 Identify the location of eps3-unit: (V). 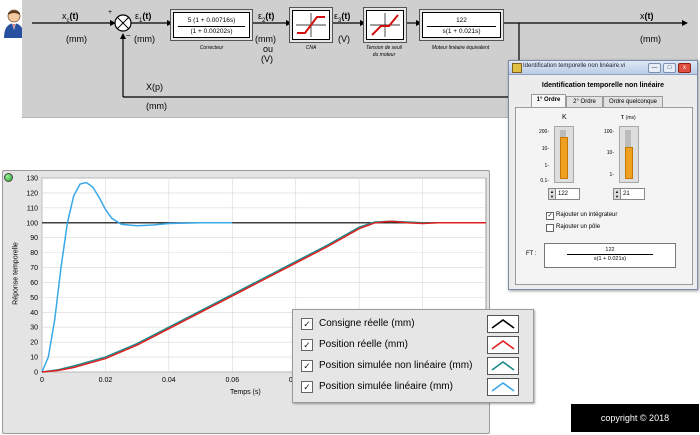
(344, 39).